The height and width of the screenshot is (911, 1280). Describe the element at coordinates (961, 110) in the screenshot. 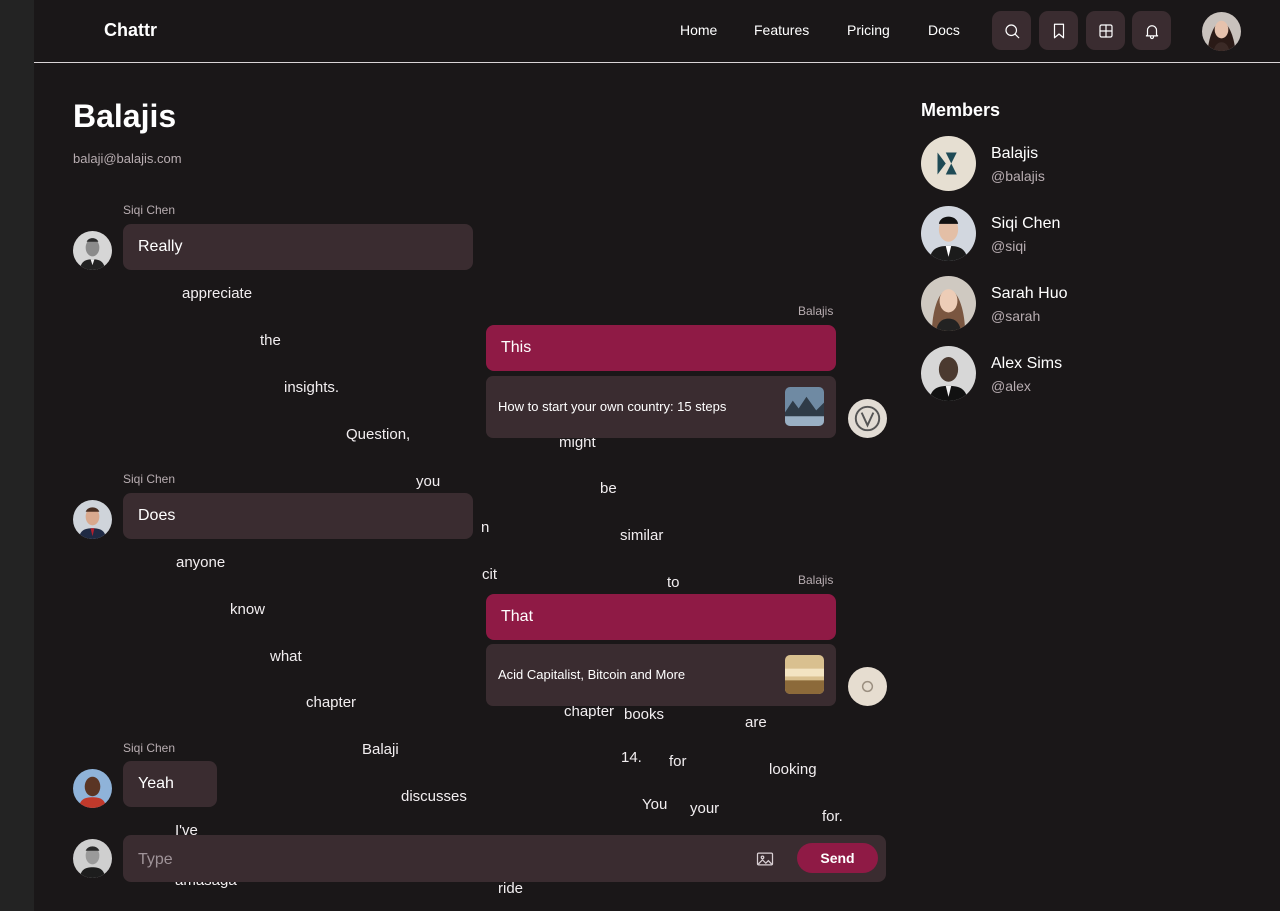

I see `members-title: Members` at that location.